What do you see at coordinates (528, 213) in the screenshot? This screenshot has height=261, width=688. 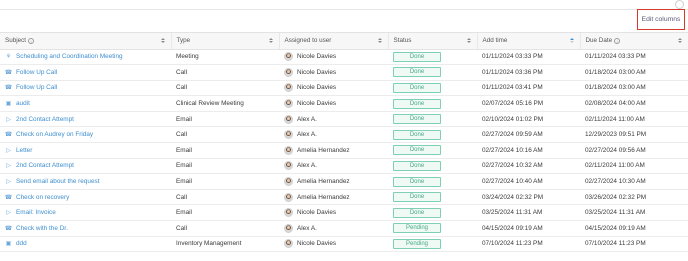 I see `cell-add-time: 03/25/2024 11:31 AM` at bounding box center [528, 213].